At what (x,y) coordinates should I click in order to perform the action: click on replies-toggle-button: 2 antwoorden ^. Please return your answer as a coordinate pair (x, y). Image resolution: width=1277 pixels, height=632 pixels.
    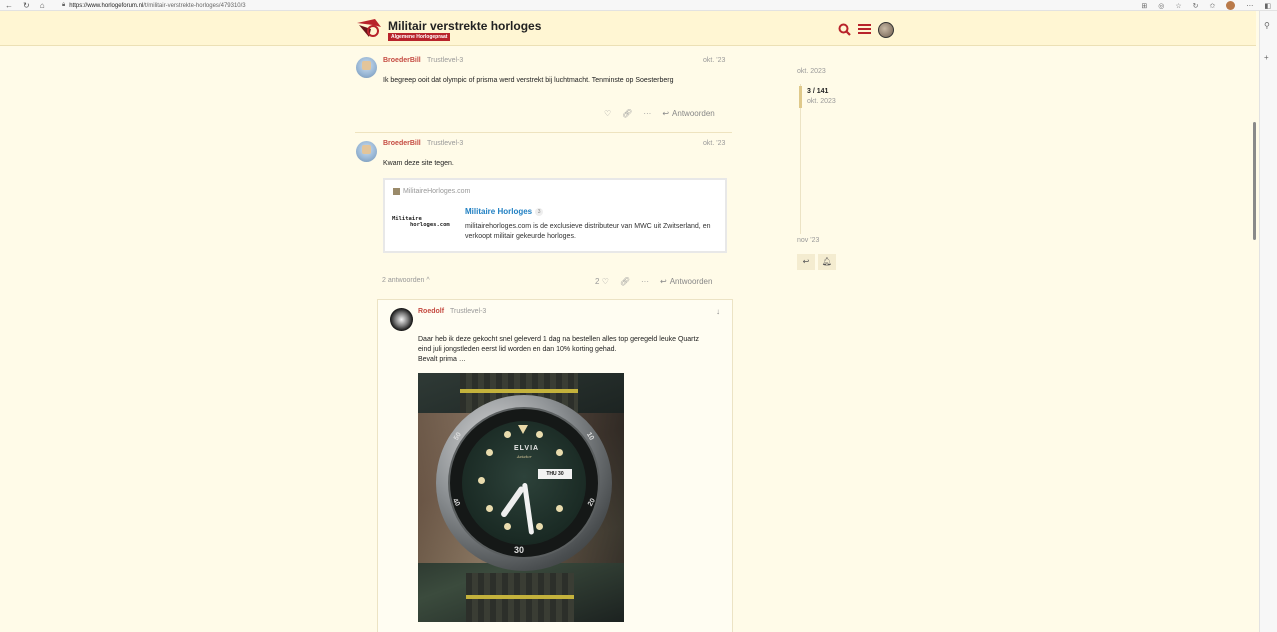
    Looking at the image, I should click on (406, 280).